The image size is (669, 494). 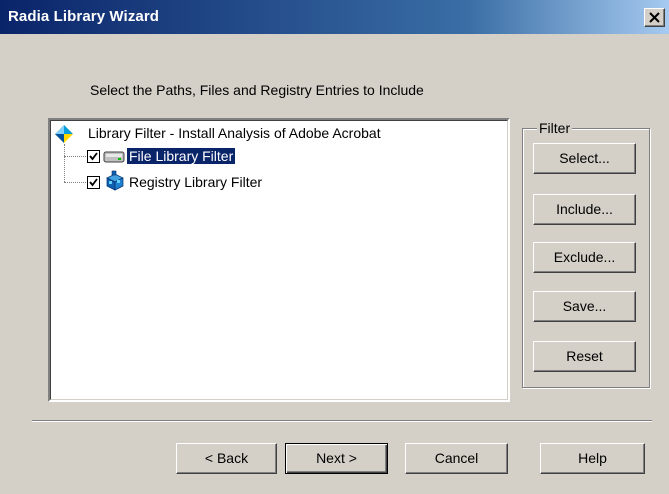 What do you see at coordinates (555, 128) in the screenshot?
I see `filter-group-label: Filter` at bounding box center [555, 128].